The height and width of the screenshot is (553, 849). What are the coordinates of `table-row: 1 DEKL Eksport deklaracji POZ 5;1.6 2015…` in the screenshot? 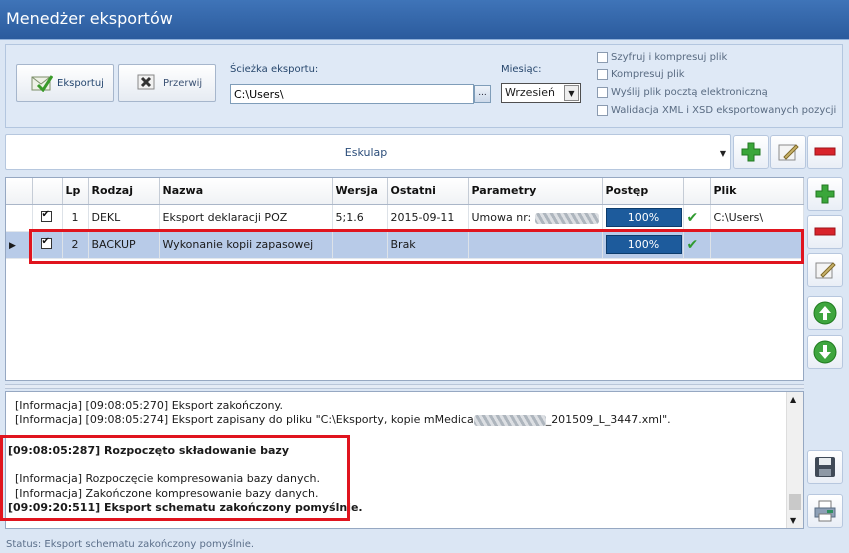 It's located at (405, 218).